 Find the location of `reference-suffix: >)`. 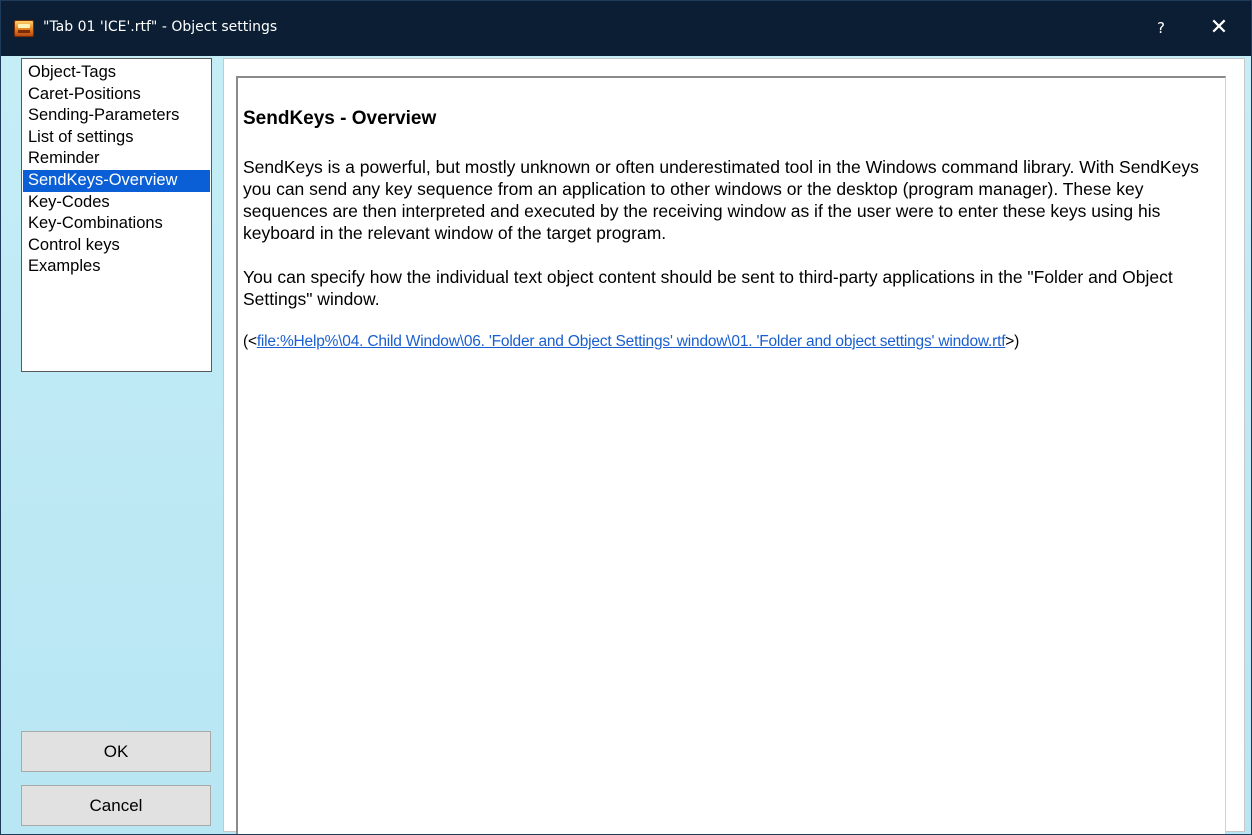

reference-suffix: >) is located at coordinates (1012, 341).